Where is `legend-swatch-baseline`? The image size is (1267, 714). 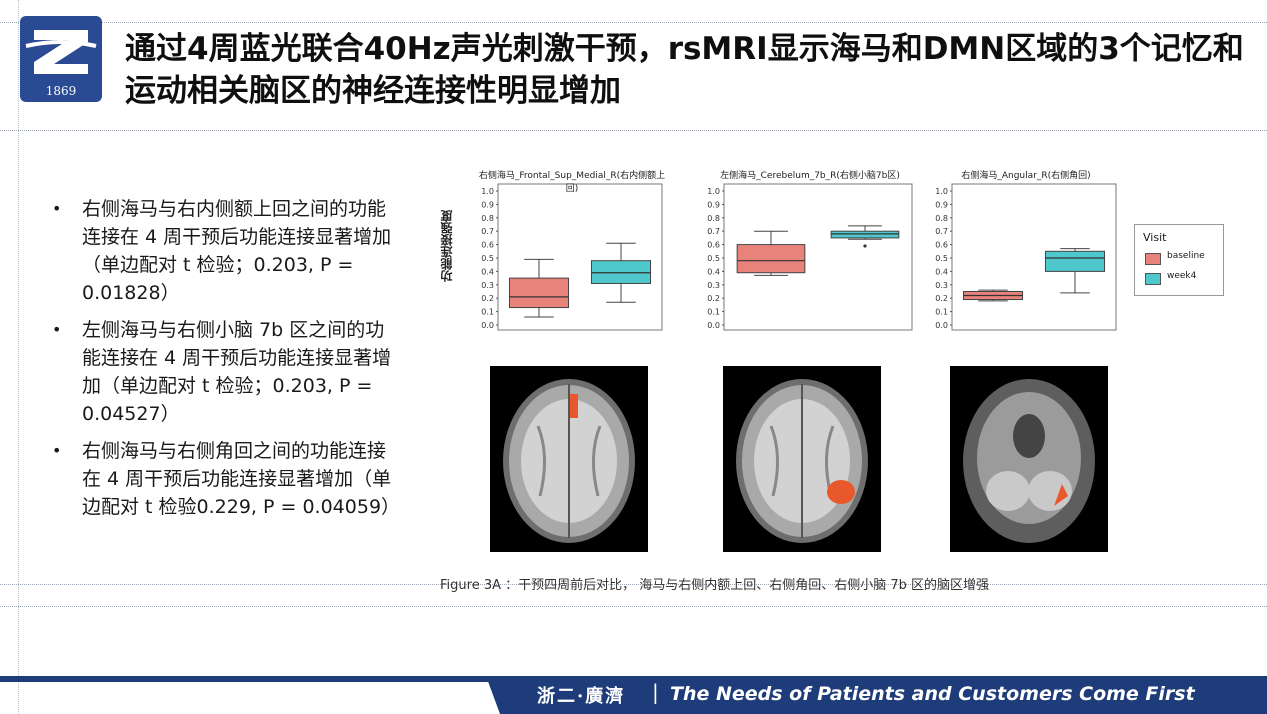
legend-swatch-baseline is located at coordinates (1153, 259).